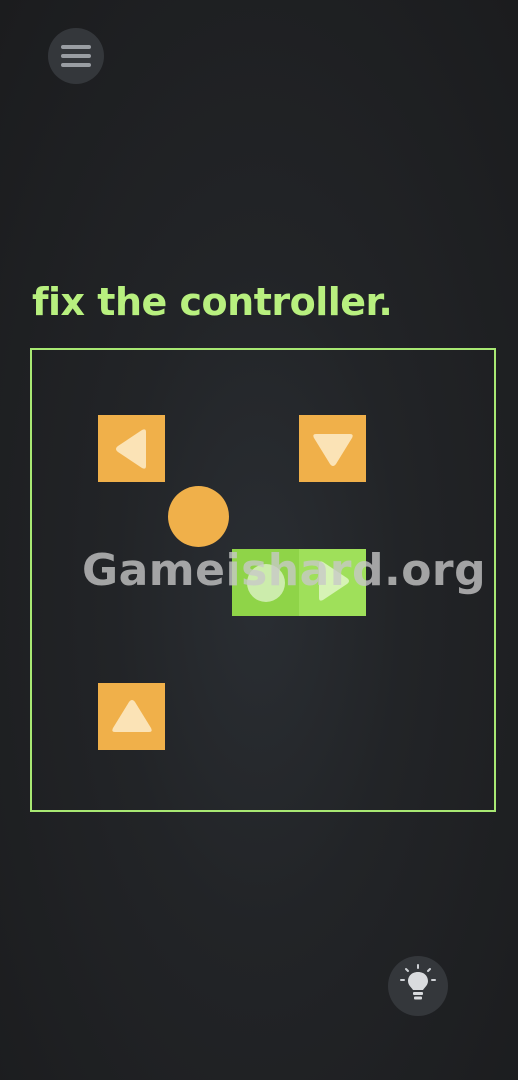 The image size is (518, 1080). I want to click on down-arrow-piece, so click(332, 448).